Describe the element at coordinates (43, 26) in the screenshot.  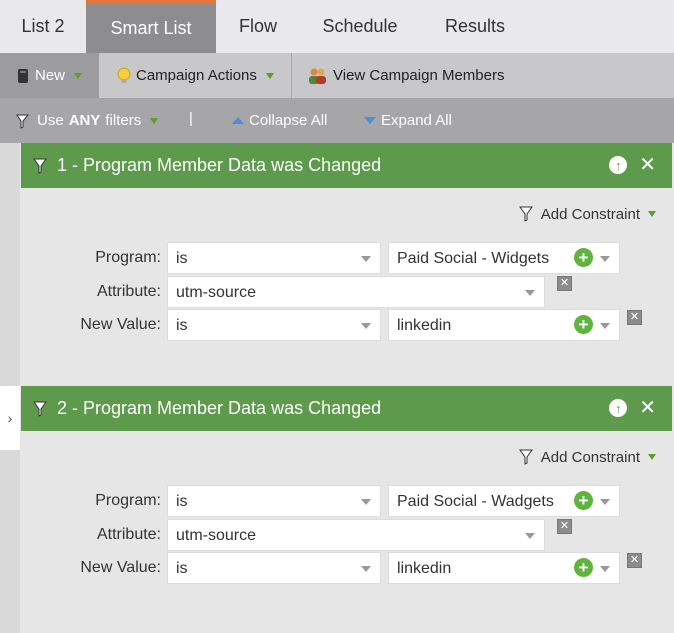
I see `tab-list-2: List 2` at that location.